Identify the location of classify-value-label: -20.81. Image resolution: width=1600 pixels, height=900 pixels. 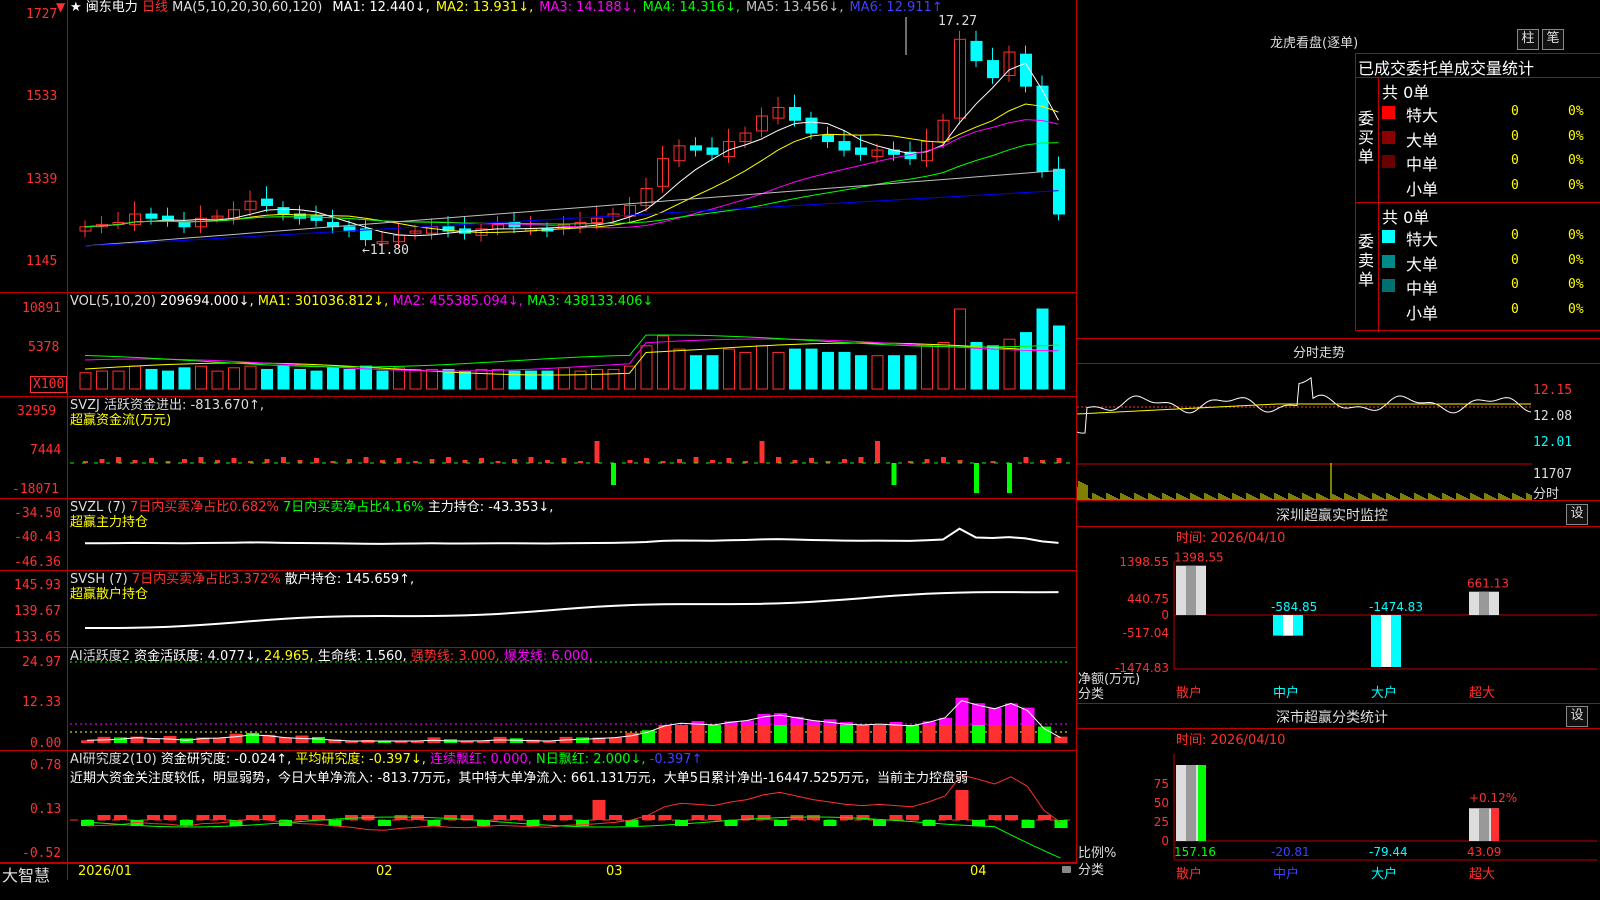
(1290, 852).